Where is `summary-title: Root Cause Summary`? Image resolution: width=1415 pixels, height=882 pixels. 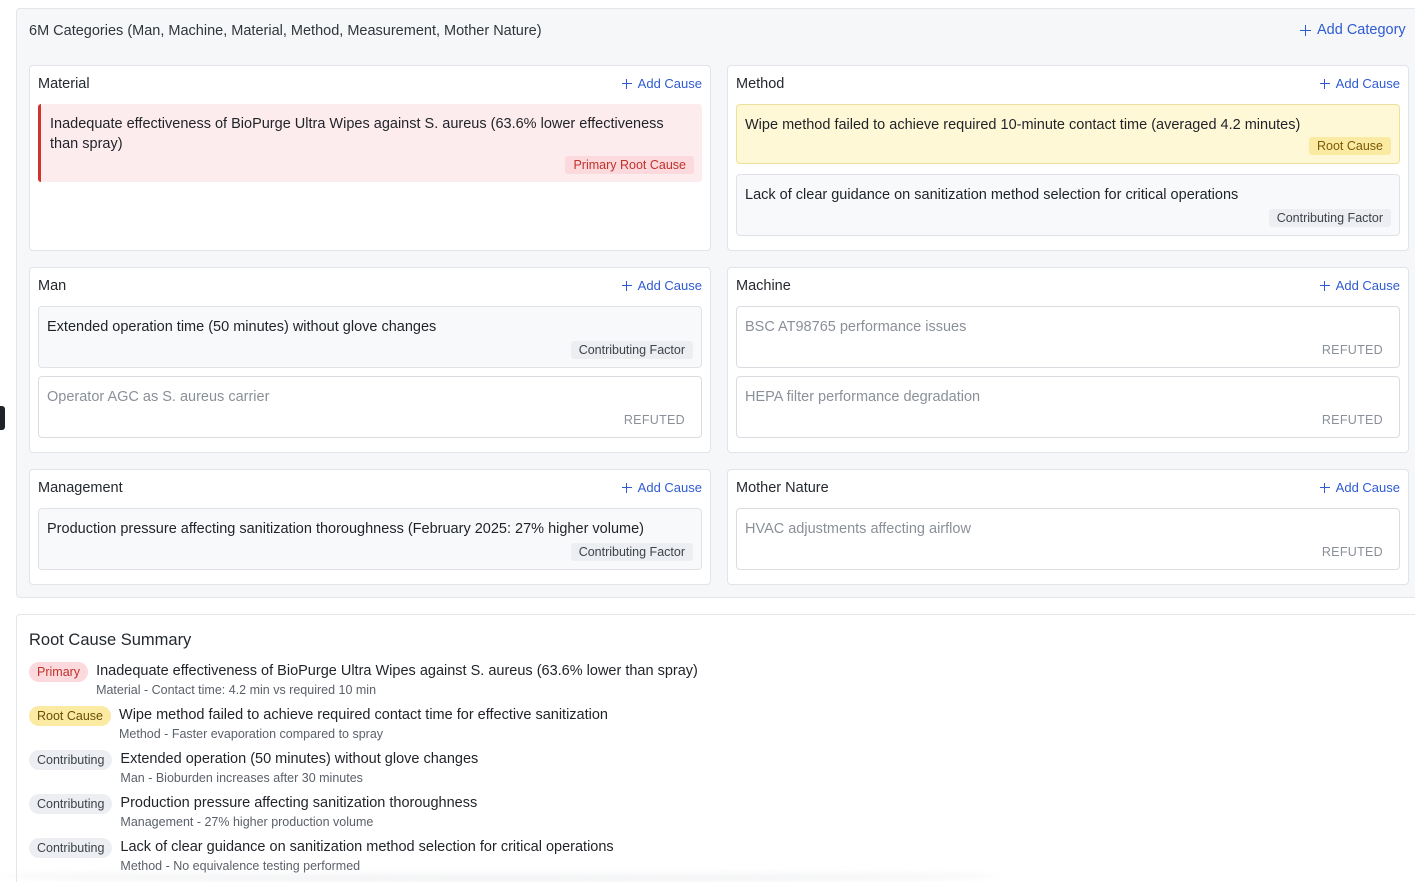
summary-title: Root Cause Summary is located at coordinates (110, 640).